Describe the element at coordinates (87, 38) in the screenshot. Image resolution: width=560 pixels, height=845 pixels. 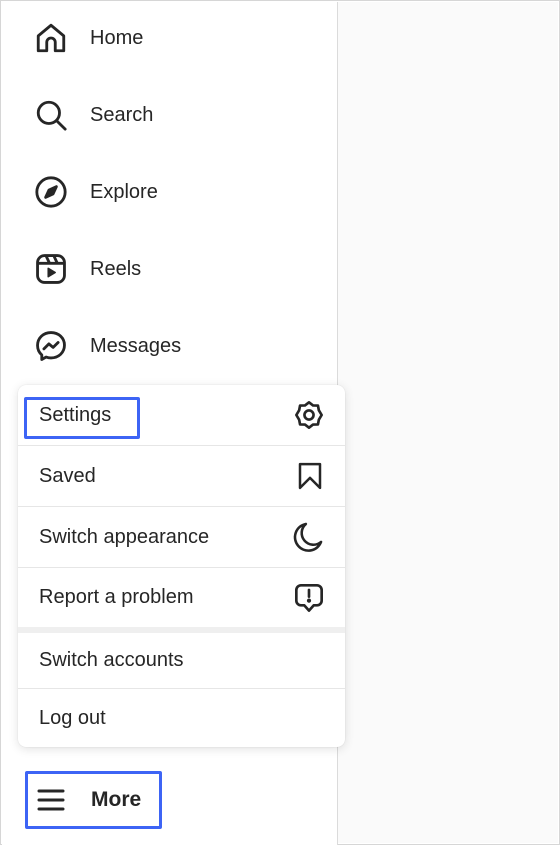
I see `nav-item-home: Home` at that location.